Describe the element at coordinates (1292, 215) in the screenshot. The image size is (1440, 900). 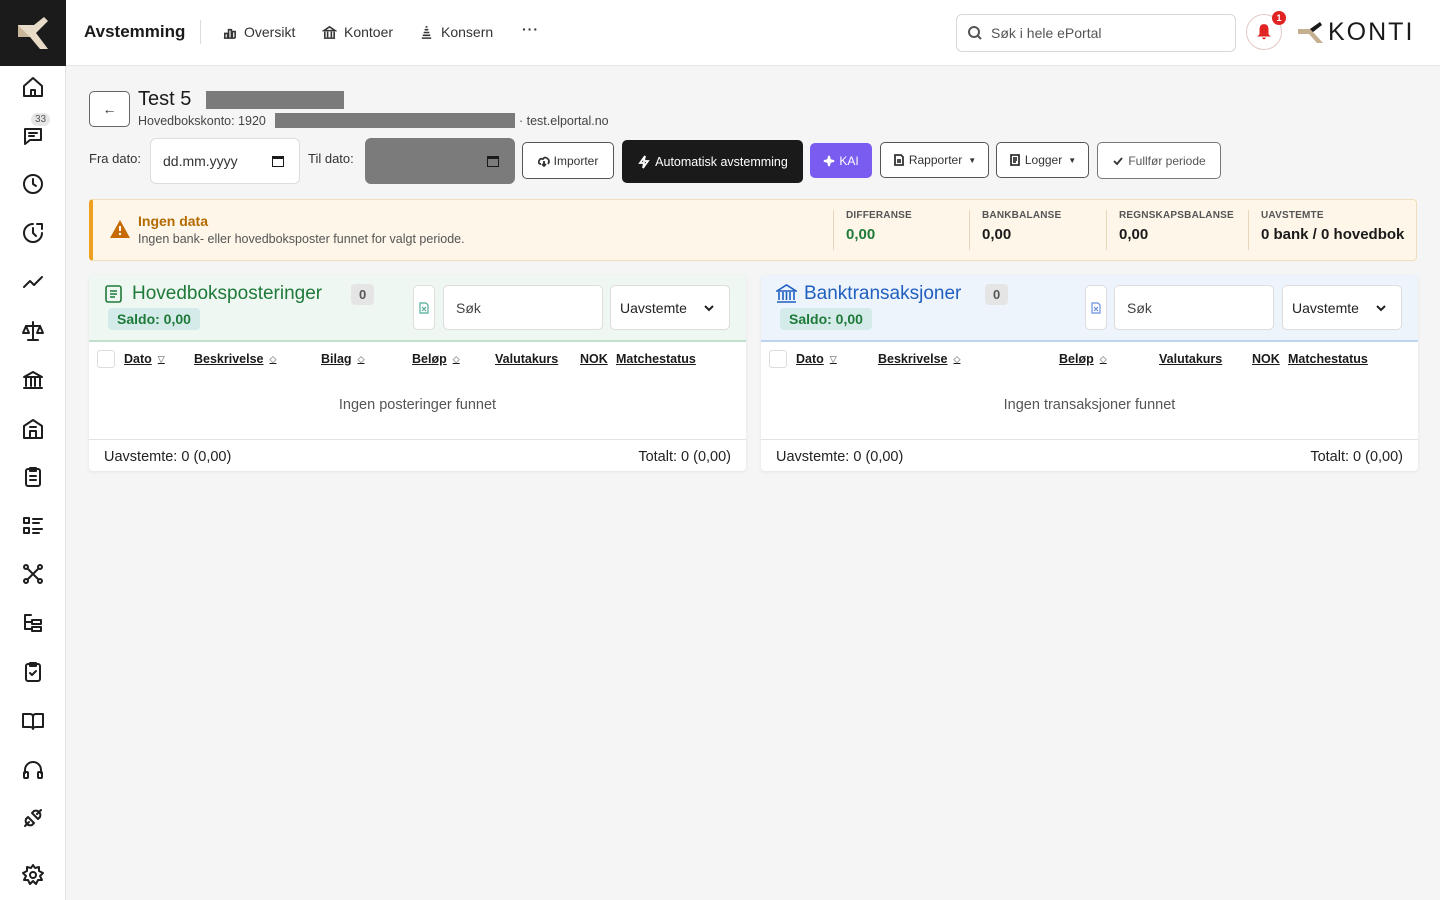
I see `stat-label: UAVSTEMTE` at that location.